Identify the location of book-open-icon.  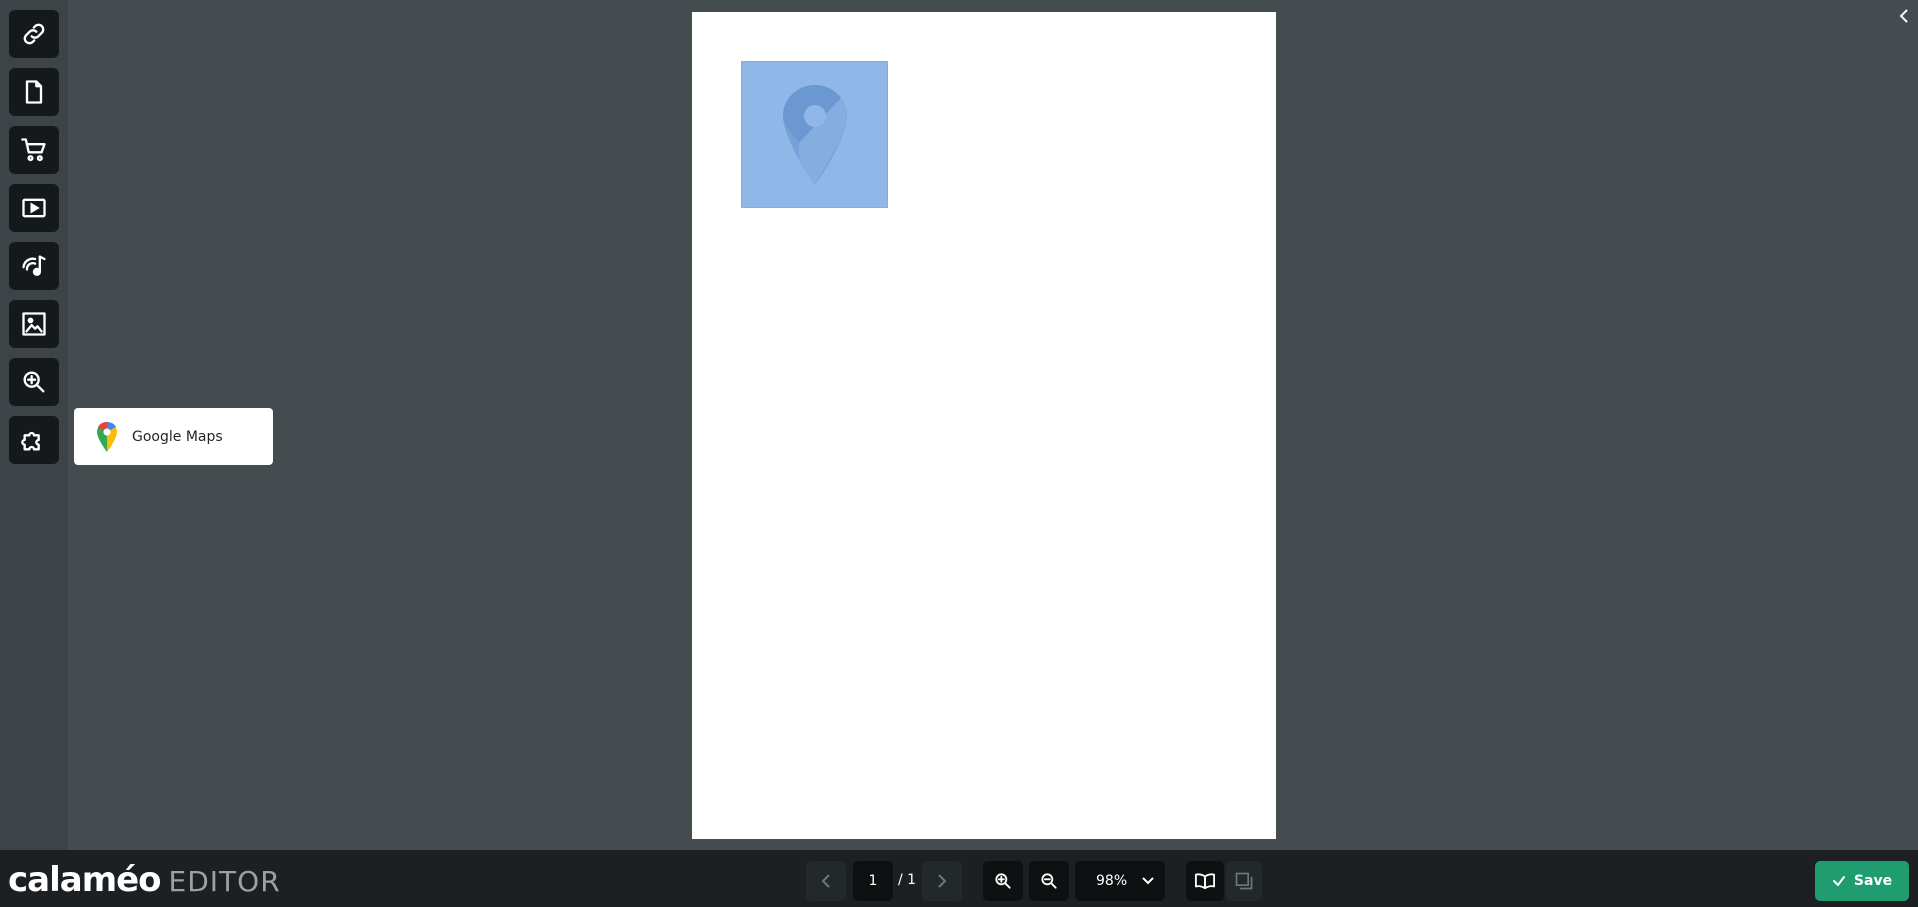
(1204, 881).